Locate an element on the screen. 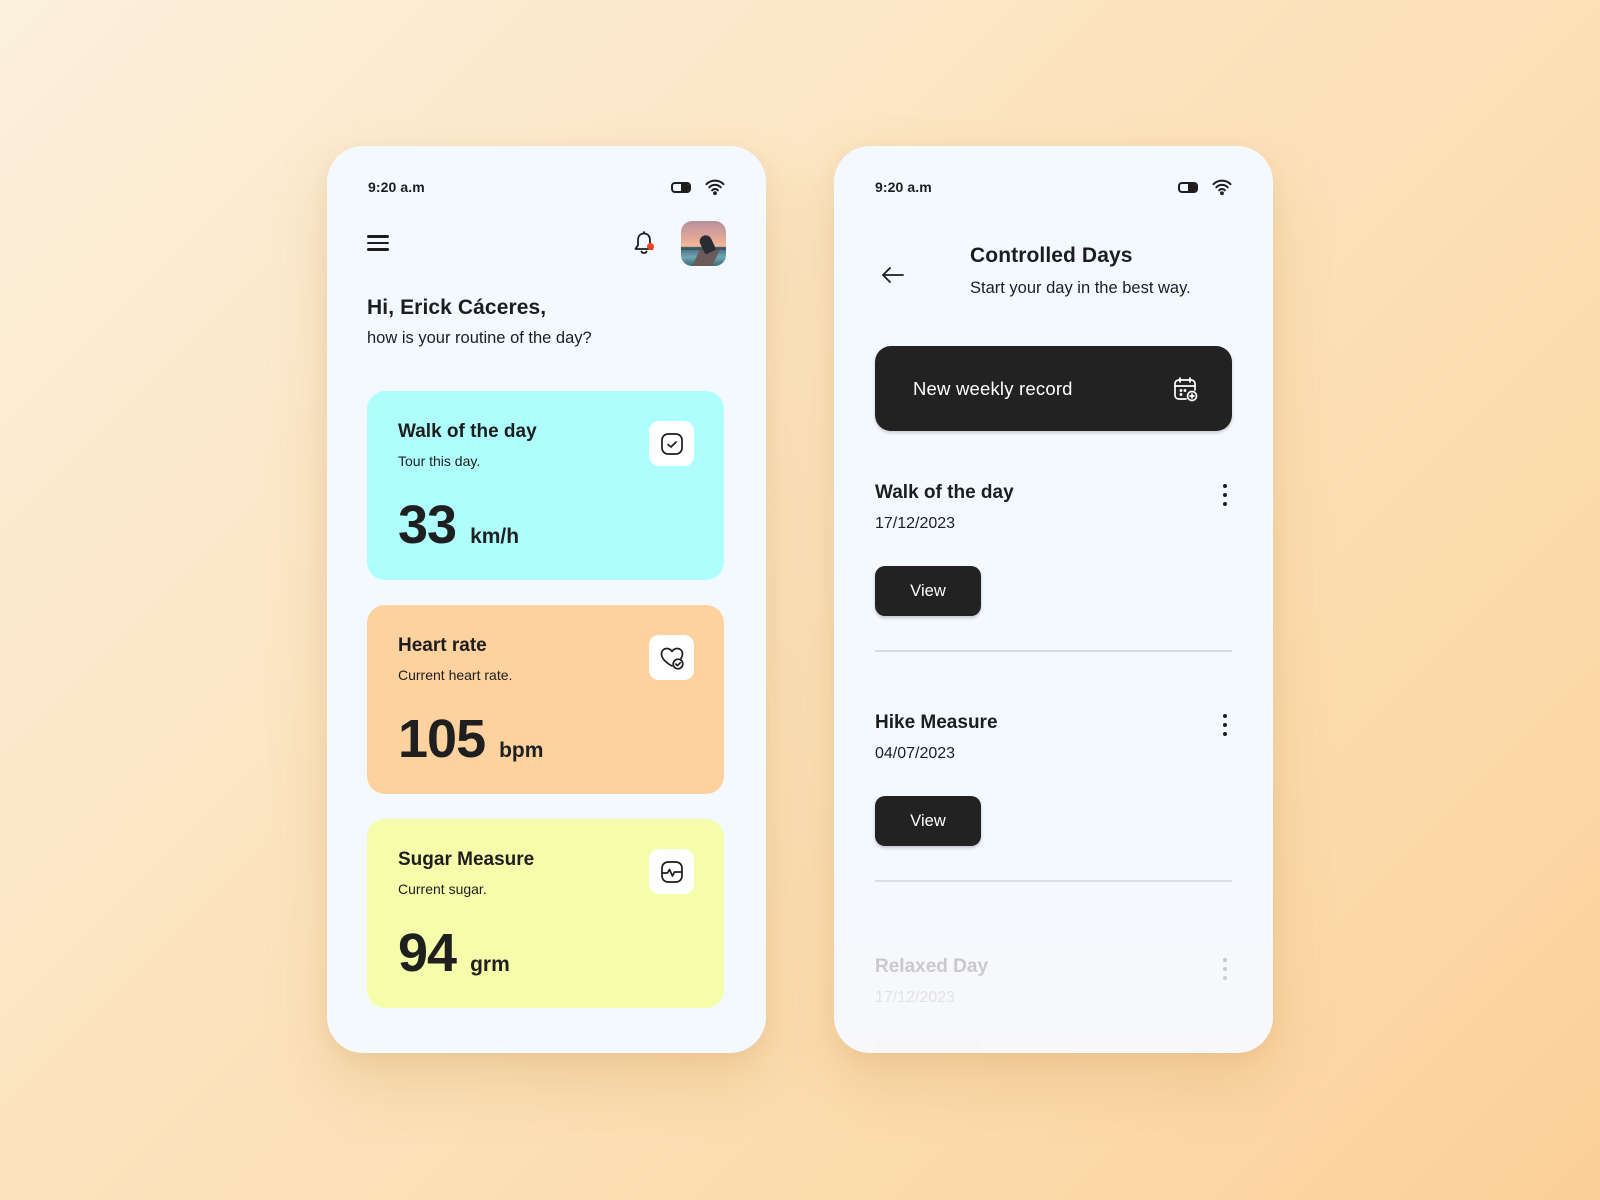 This screenshot has height=1200, width=1600. arrow-left-icon is located at coordinates (893, 275).